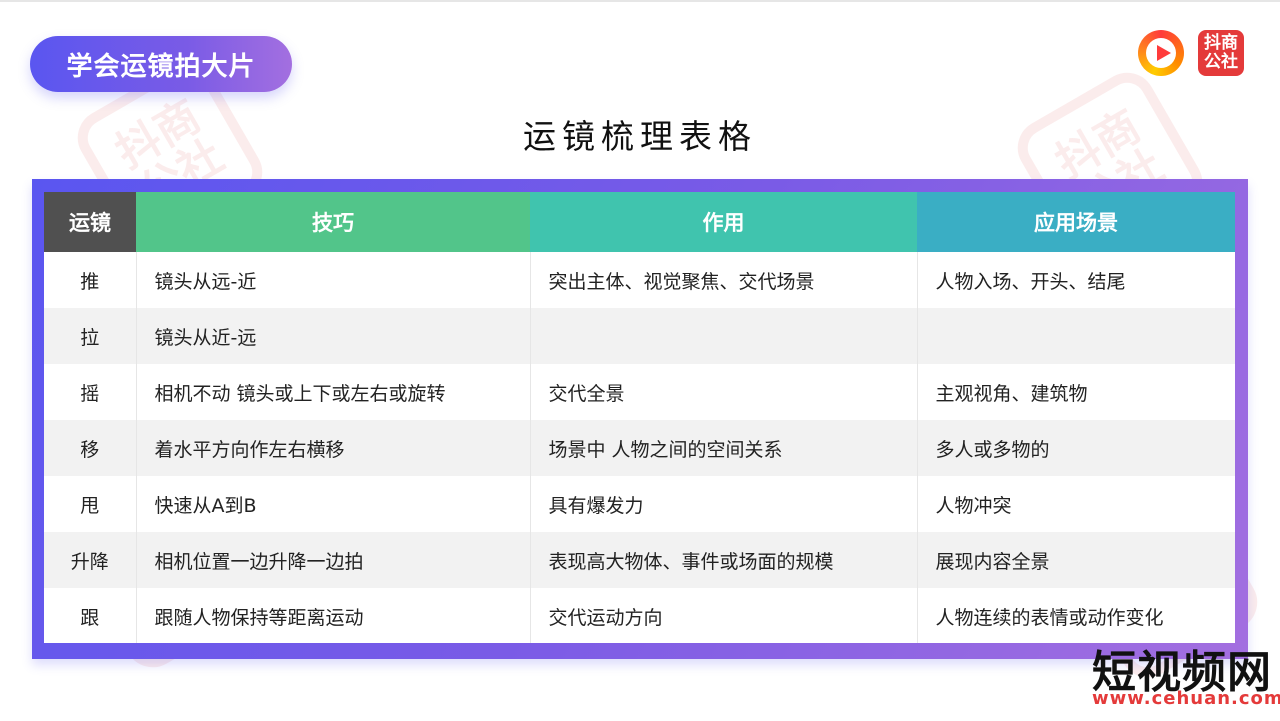 This screenshot has width=1280, height=721. I want to click on cell-scene: 人物入场、开头、结尾, so click(1076, 280).